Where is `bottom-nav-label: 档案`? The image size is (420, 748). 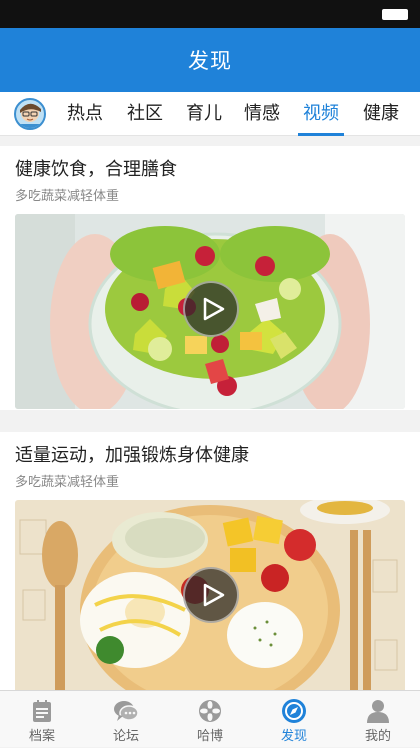
bottom-nav-label: 档案 is located at coordinates (41, 736).